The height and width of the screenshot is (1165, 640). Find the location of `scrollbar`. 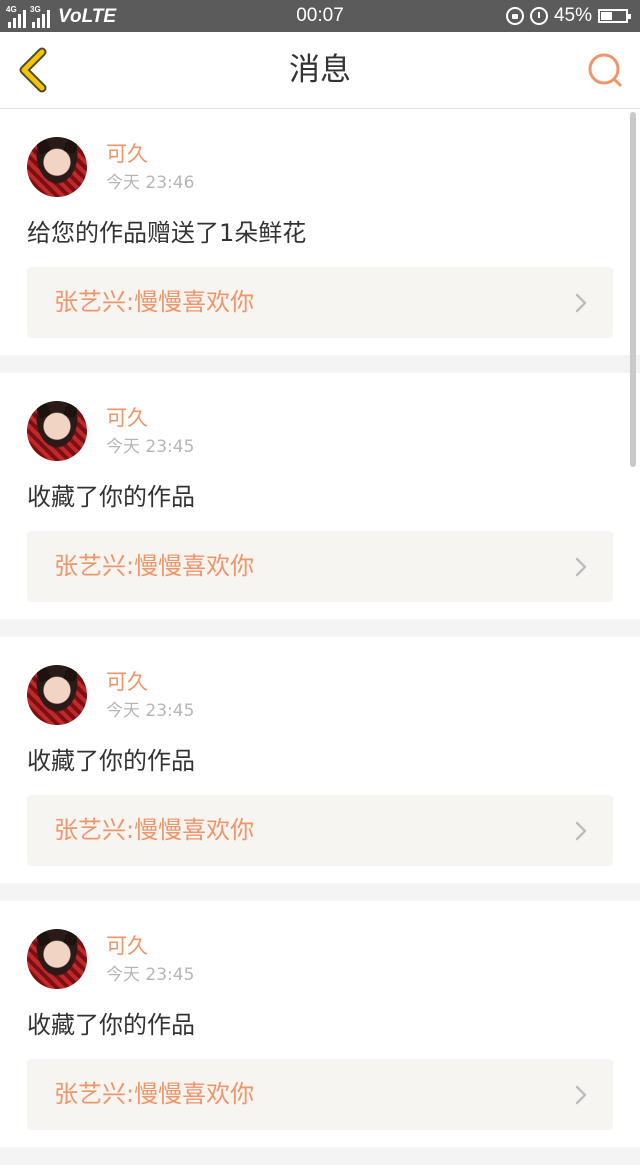

scrollbar is located at coordinates (633, 289).